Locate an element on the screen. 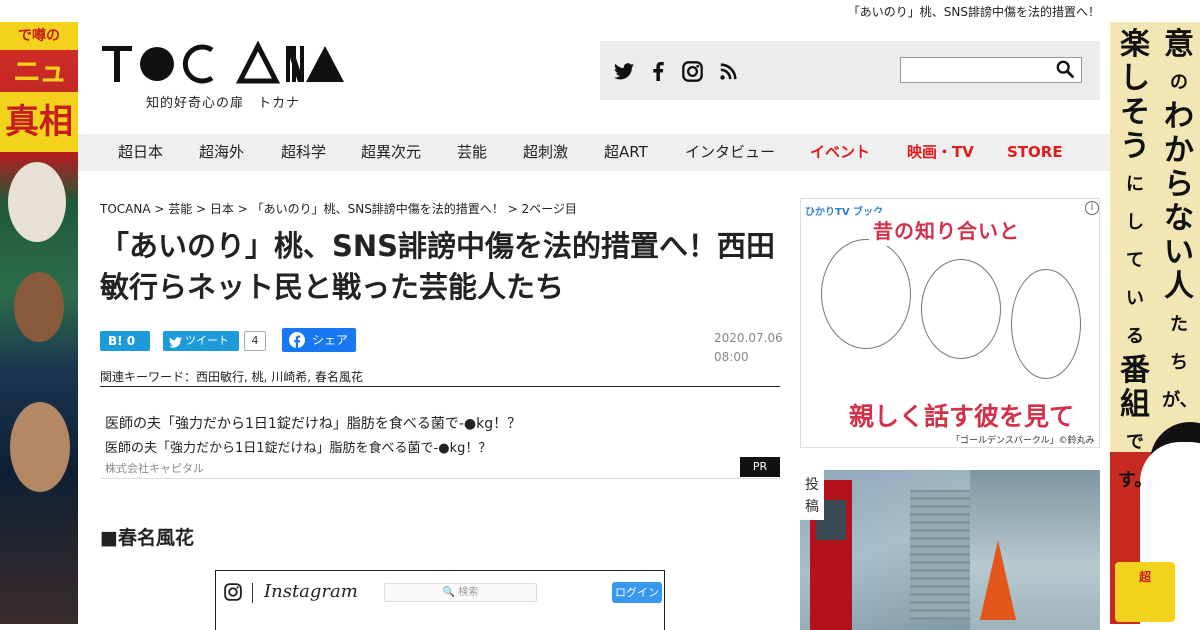 Image resolution: width=1200 pixels, height=630 pixels. nav-item-event: イベント is located at coordinates (840, 152).